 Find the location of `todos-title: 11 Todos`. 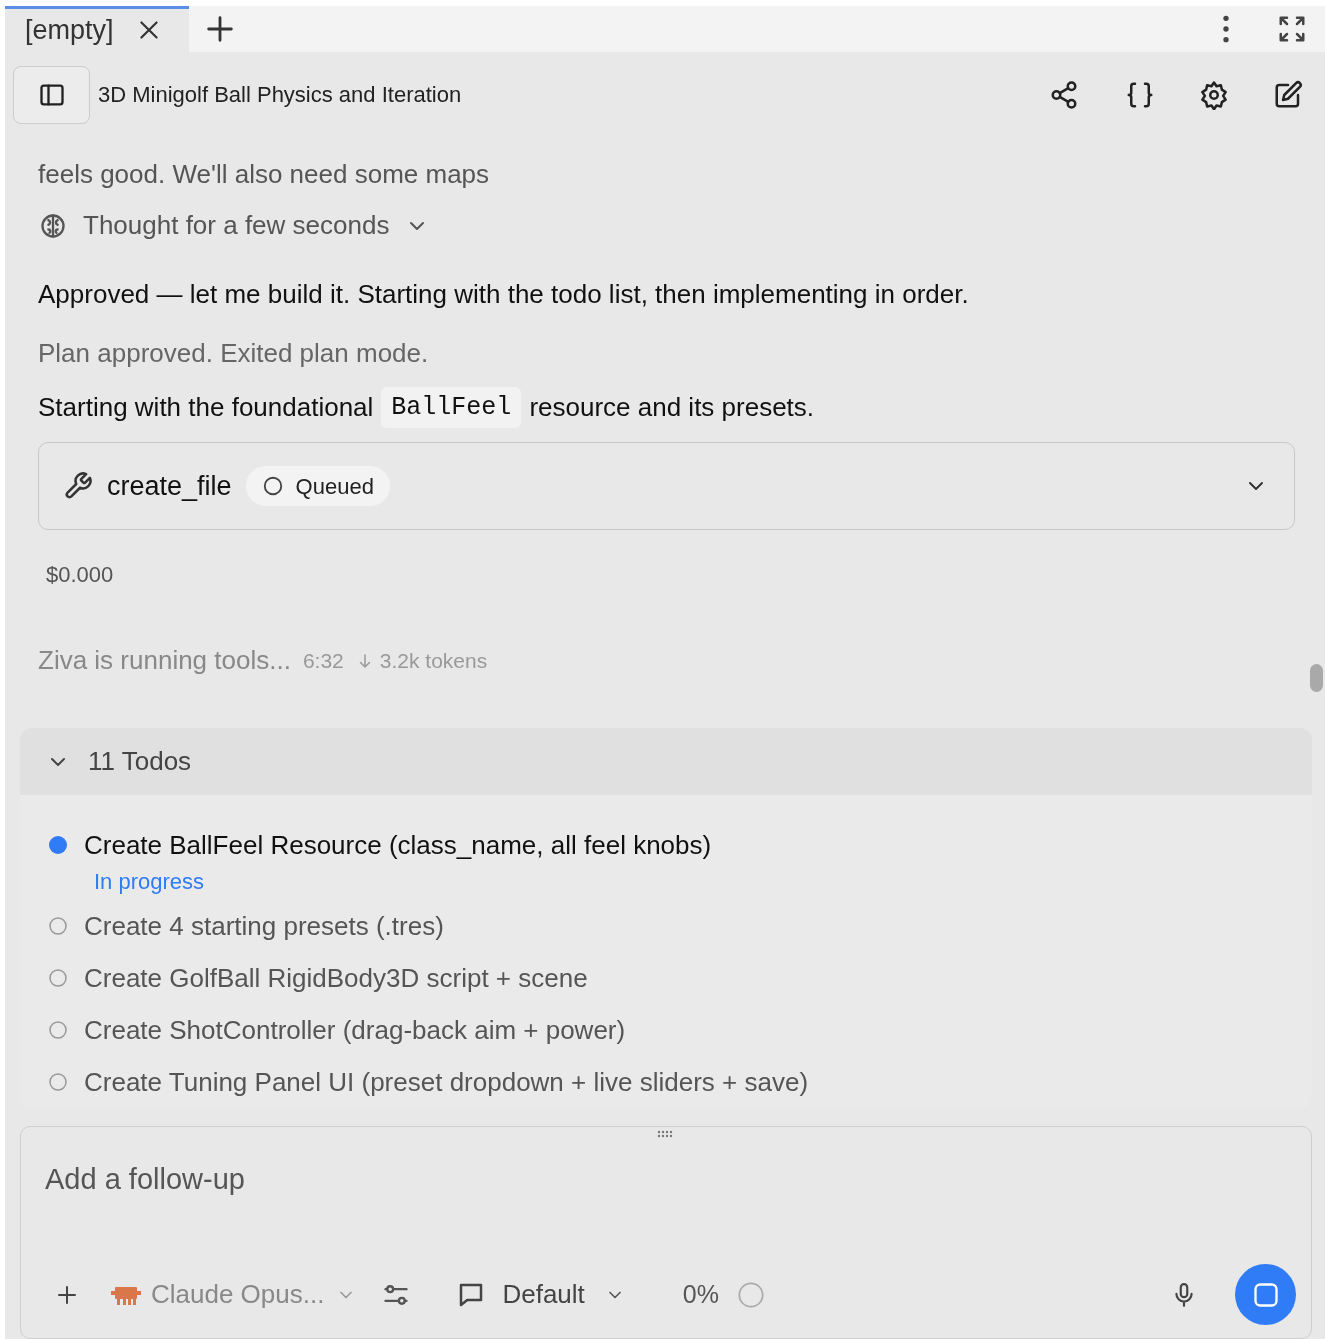

todos-title: 11 Todos is located at coordinates (140, 761).